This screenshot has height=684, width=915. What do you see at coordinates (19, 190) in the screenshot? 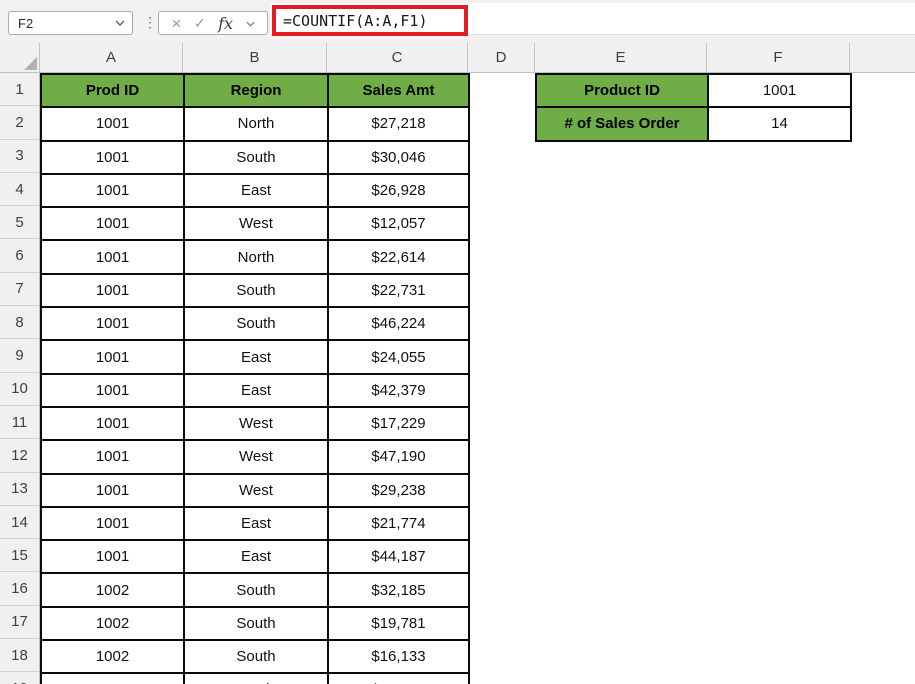
I see `row-header-4: 4` at bounding box center [19, 190].